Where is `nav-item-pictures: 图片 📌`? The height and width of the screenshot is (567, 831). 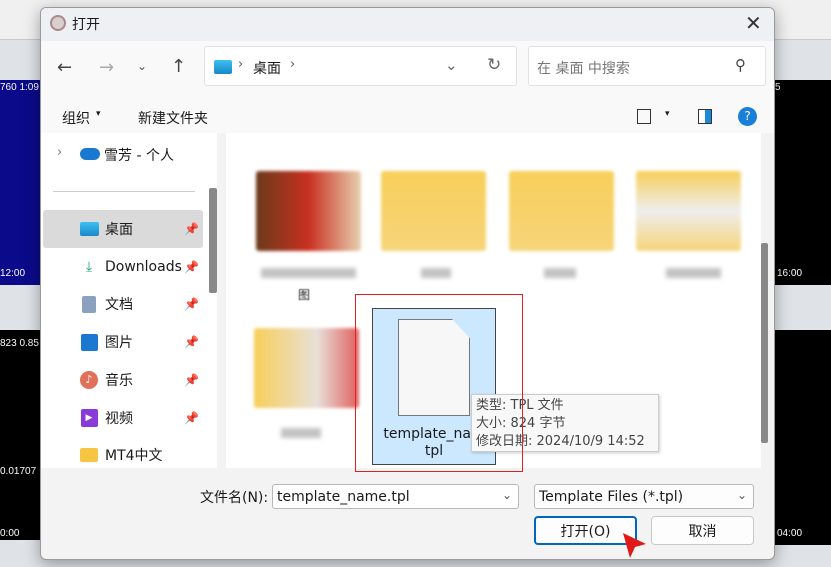
nav-item-pictures: 图片 📌 is located at coordinates (123, 342).